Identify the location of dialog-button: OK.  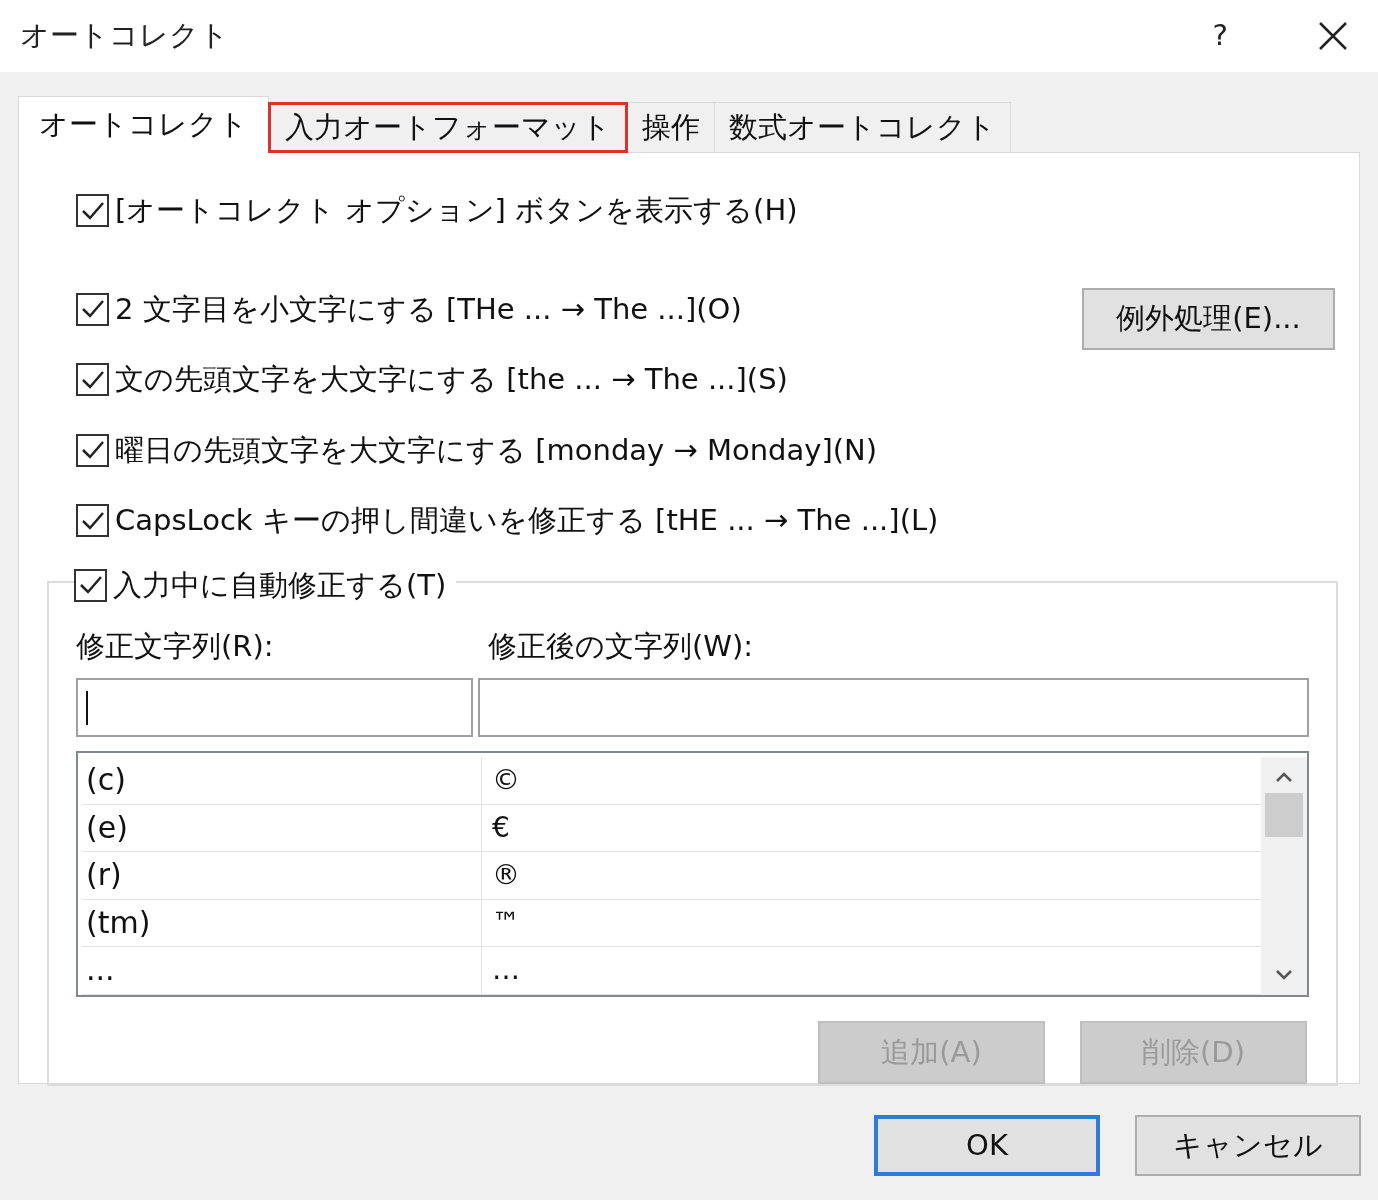
(987, 1145).